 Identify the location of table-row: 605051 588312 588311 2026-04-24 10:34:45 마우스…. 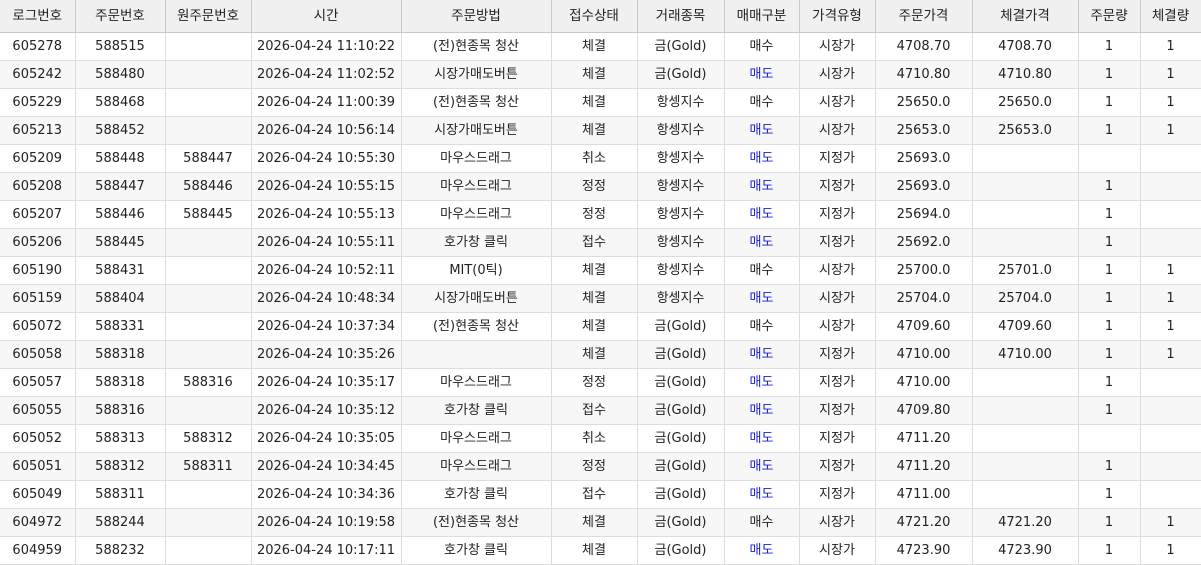
(600, 466).